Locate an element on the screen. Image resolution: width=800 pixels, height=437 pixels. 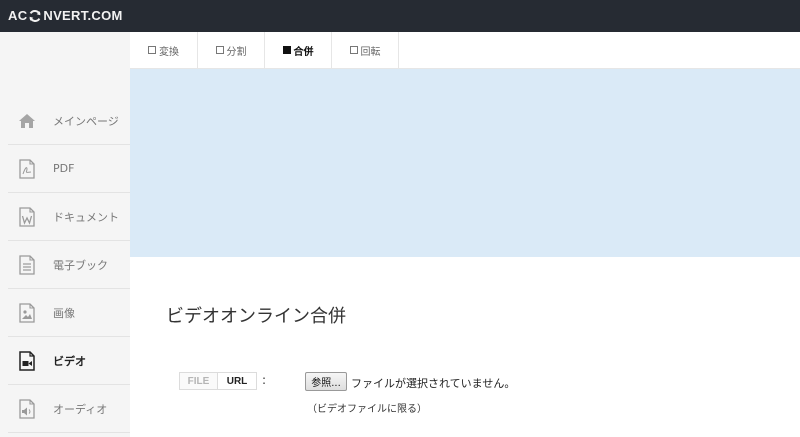
sidebar-item-main-page: メインページ is located at coordinates (69, 121).